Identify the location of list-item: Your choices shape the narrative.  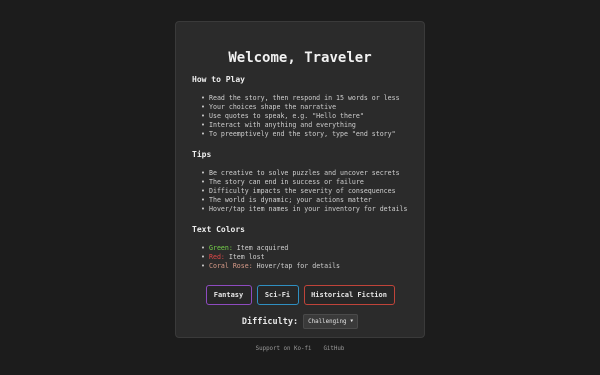
(304, 107).